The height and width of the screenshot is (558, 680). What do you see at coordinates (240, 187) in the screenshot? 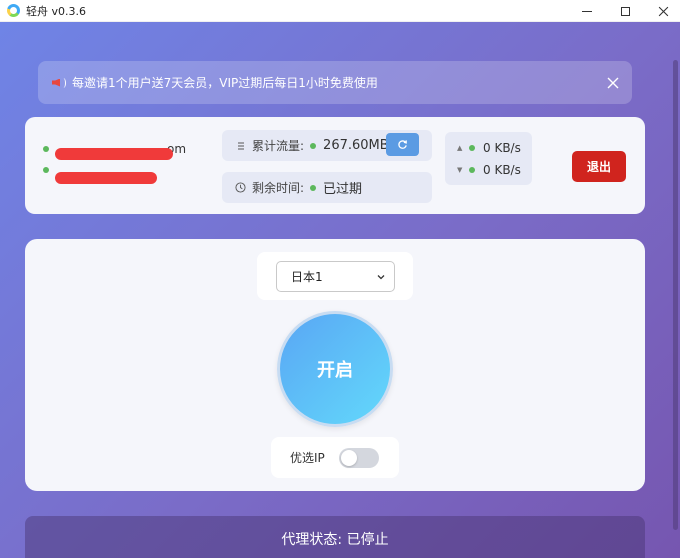
I see `clock-icon` at bounding box center [240, 187].